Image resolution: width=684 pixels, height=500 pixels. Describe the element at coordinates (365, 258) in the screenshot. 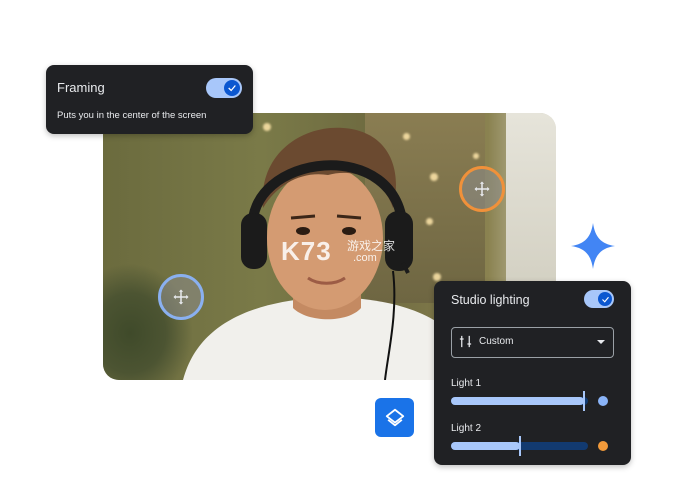

I see `watermark-domain: .com` at that location.